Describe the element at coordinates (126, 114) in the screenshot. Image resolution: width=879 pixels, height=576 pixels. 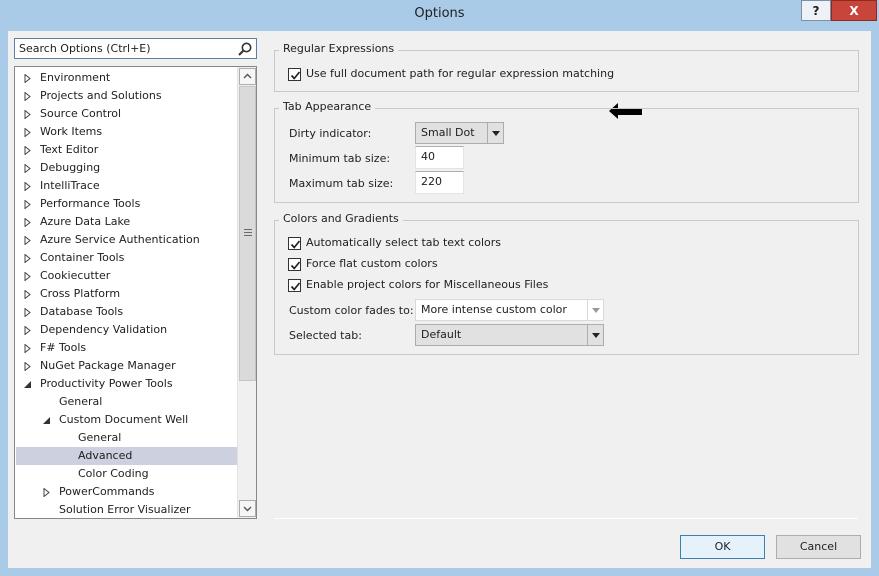
I see `tree-item: Source Control` at that location.